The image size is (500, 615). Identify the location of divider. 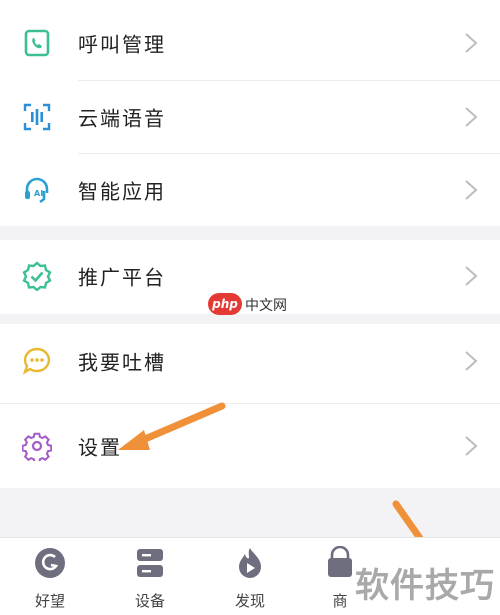
(250, 403).